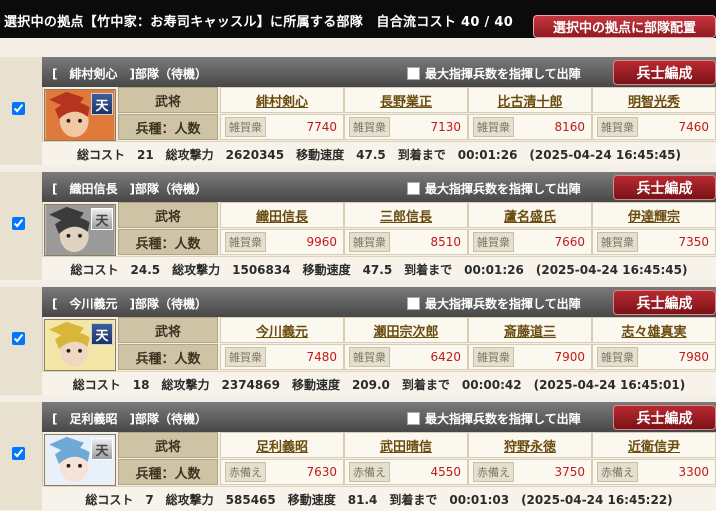 The height and width of the screenshot is (511, 716). I want to click on generals-row: 武将 緋村剣心 長野業正 比古清十郎 明智光秀, so click(417, 100).